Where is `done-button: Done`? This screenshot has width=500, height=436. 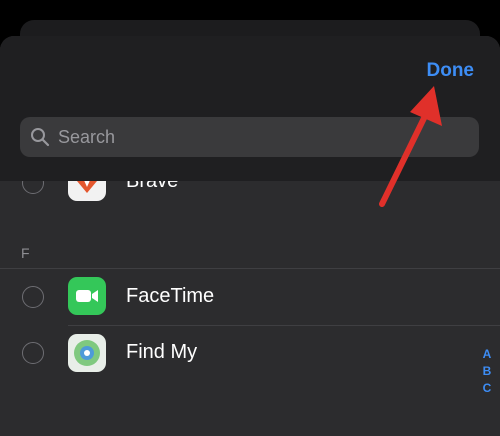 done-button: Done is located at coordinates (451, 71).